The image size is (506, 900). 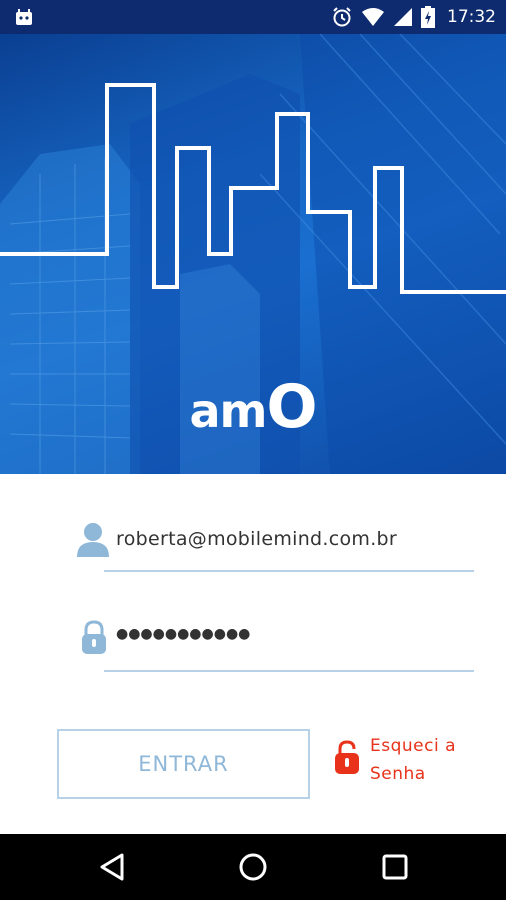 What do you see at coordinates (93, 540) in the screenshot?
I see `user-icon` at bounding box center [93, 540].